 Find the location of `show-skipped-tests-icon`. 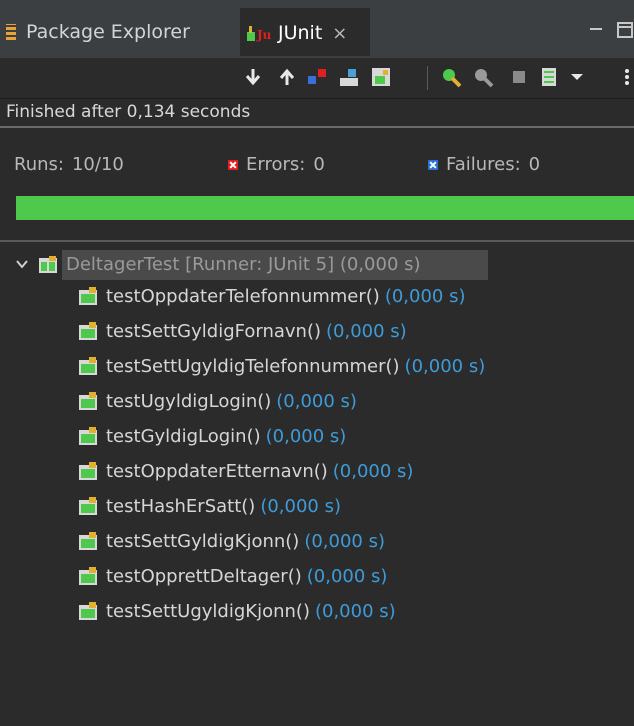

show-skipped-tests-icon is located at coordinates (349, 77).